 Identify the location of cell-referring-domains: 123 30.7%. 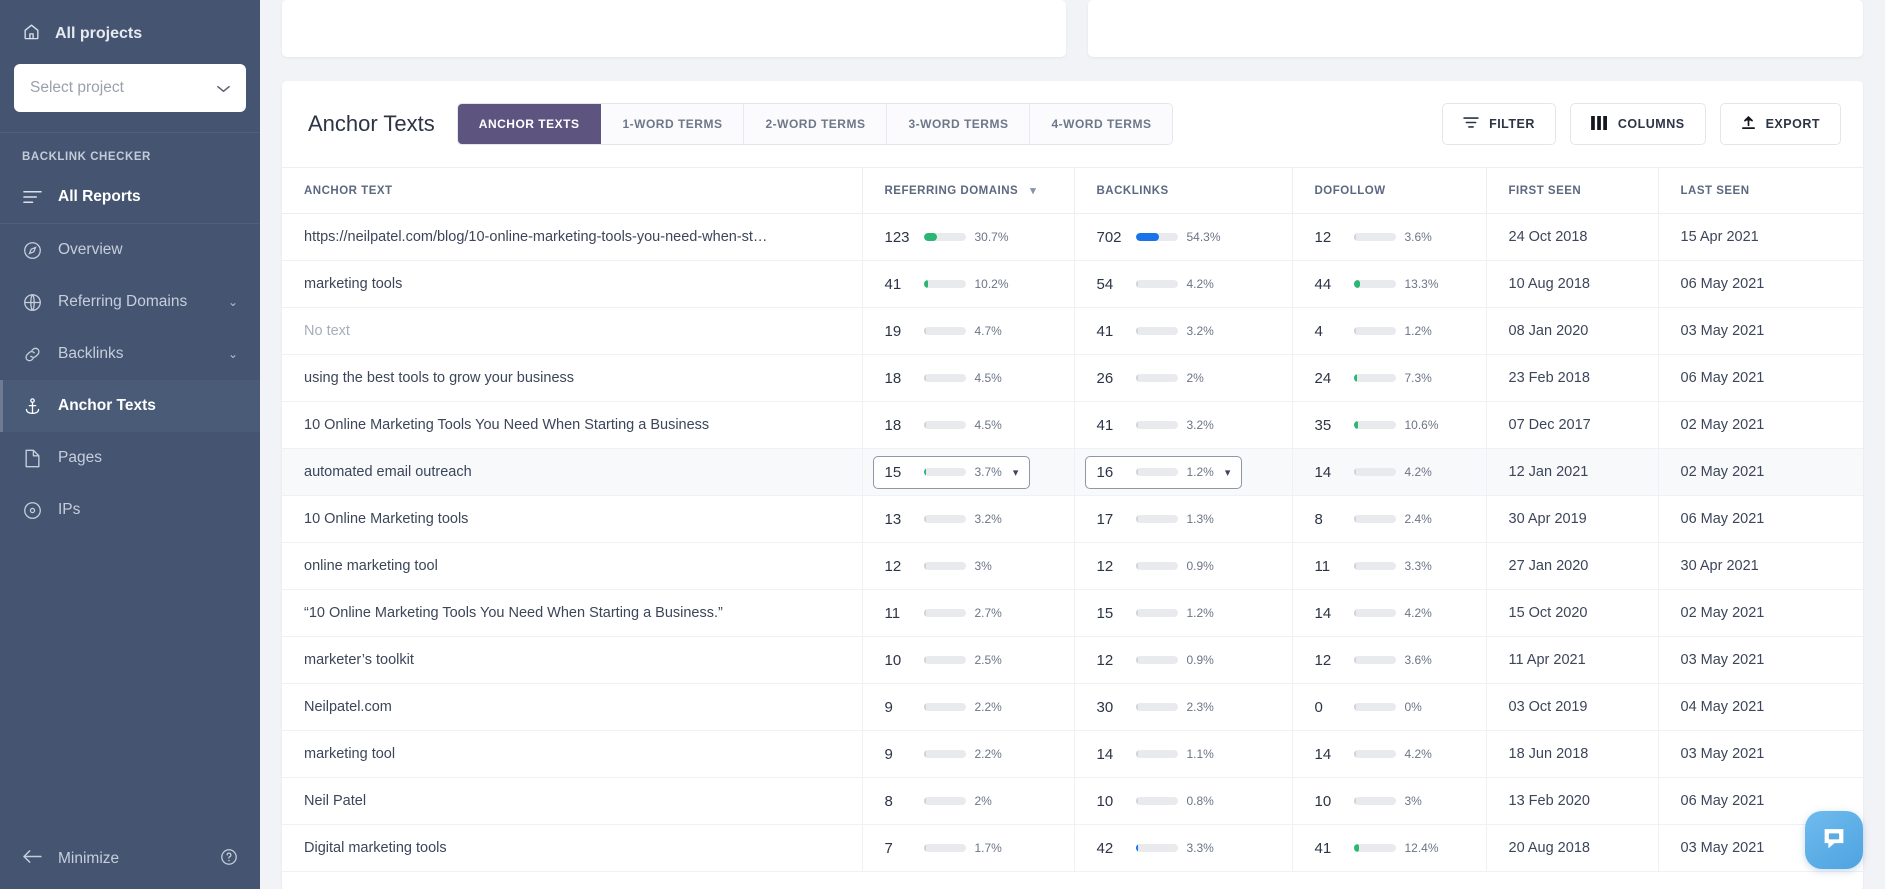
(967, 237).